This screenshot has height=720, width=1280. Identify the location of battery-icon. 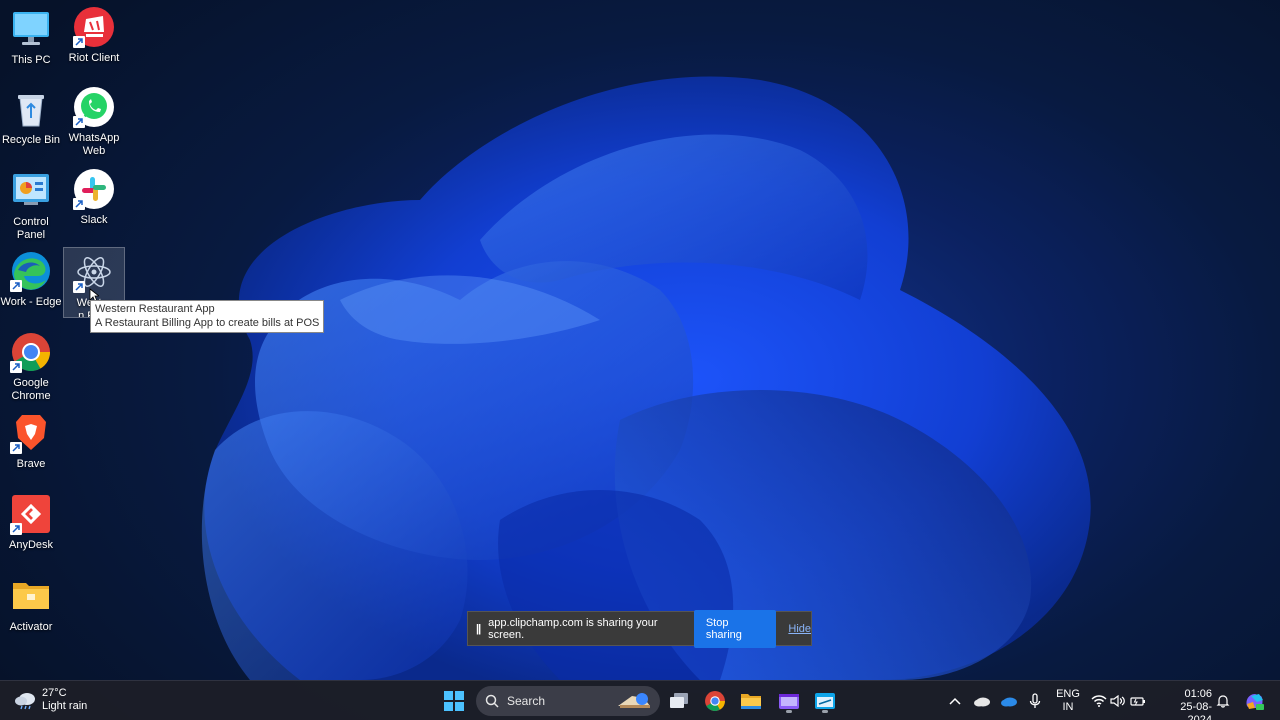
(1137, 701).